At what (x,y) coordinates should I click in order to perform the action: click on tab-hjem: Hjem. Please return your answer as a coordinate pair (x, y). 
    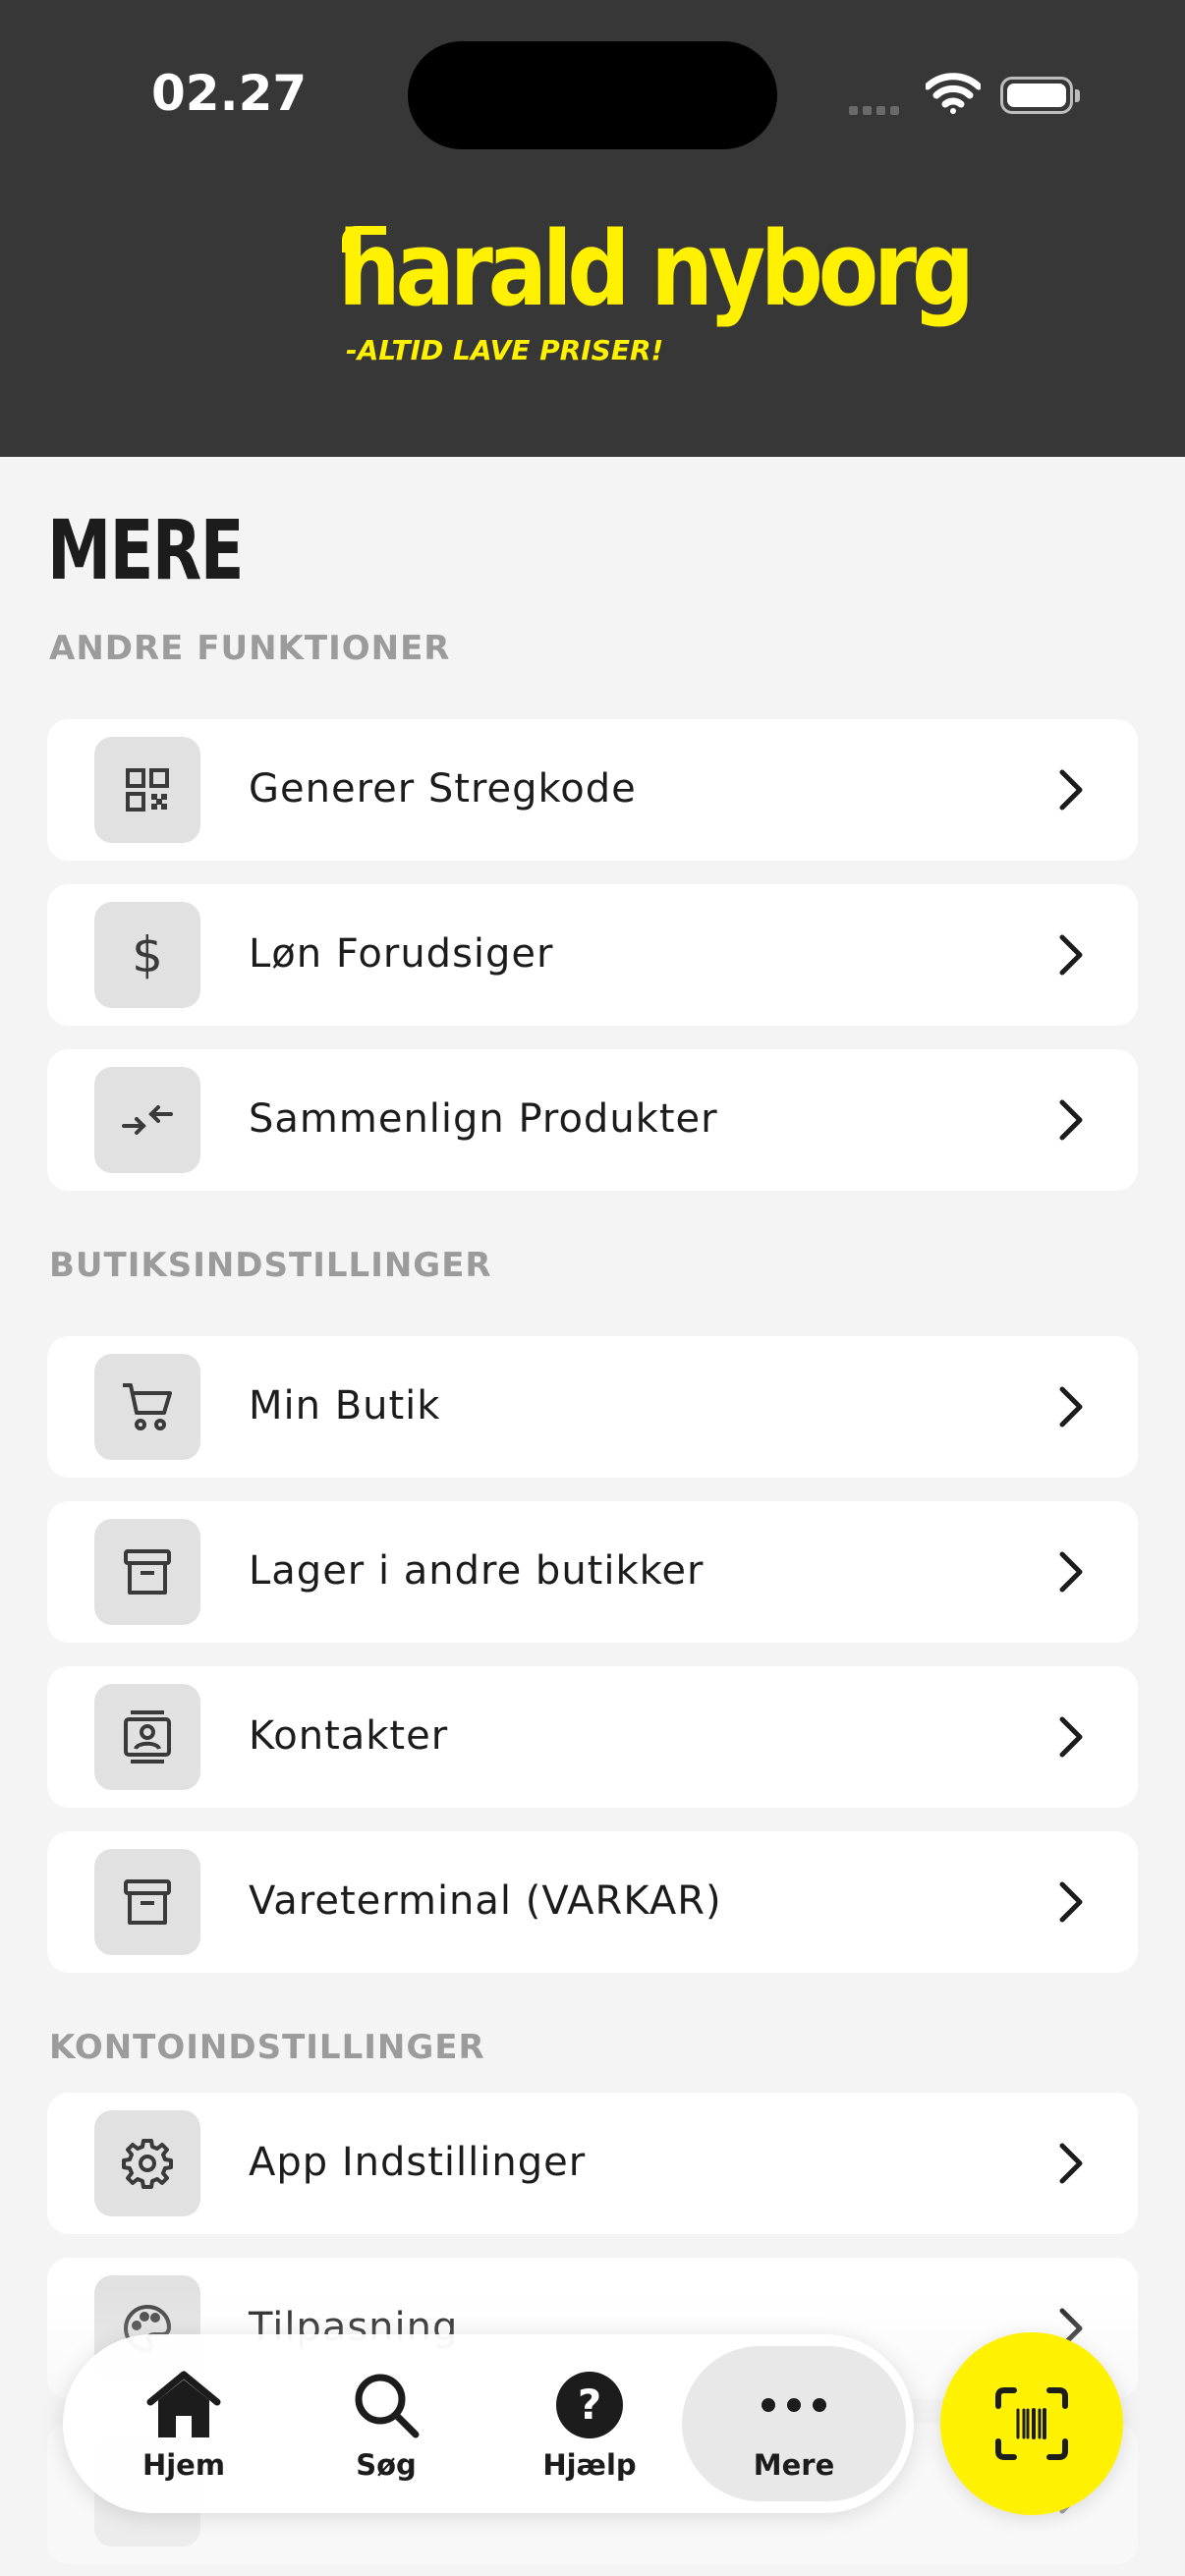
    Looking at the image, I should click on (184, 2423).